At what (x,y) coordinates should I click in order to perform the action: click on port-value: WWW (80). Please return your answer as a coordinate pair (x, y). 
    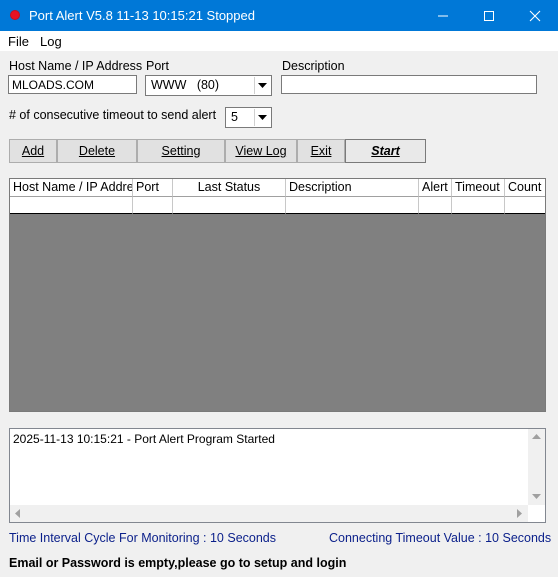
    Looking at the image, I should click on (185, 85).